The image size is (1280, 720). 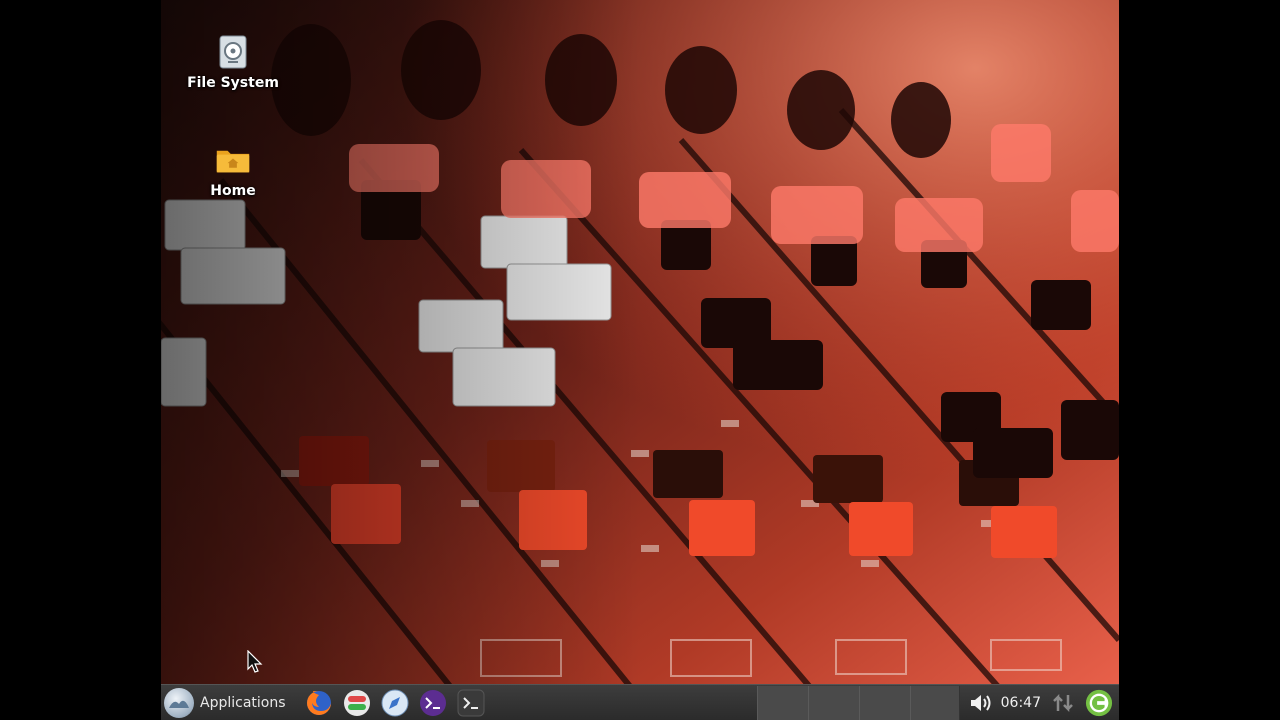 What do you see at coordinates (233, 52) in the screenshot?
I see `drive-icon` at bounding box center [233, 52].